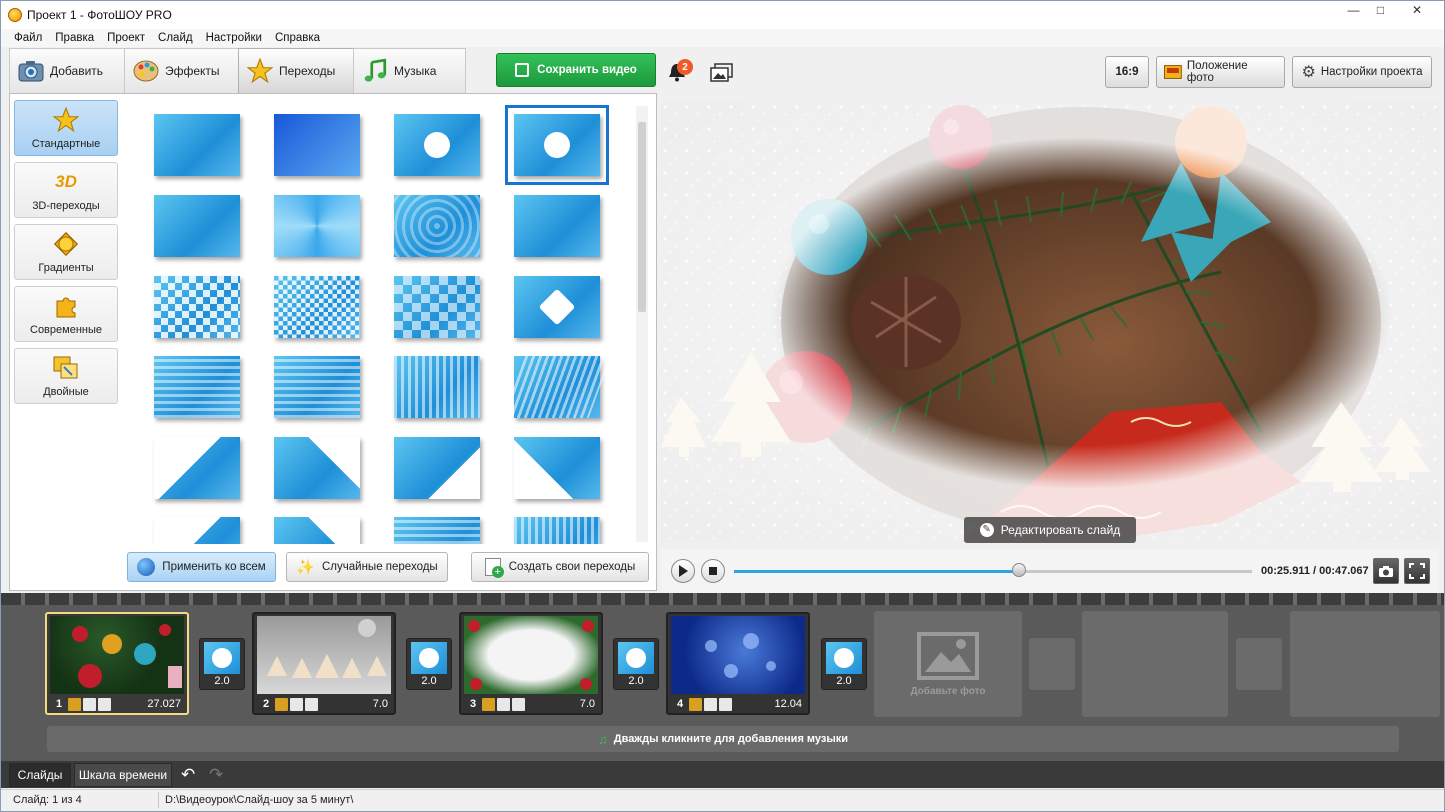 The height and width of the screenshot is (812, 1445). What do you see at coordinates (993, 571) in the screenshot?
I see `seek-bar` at bounding box center [993, 571].